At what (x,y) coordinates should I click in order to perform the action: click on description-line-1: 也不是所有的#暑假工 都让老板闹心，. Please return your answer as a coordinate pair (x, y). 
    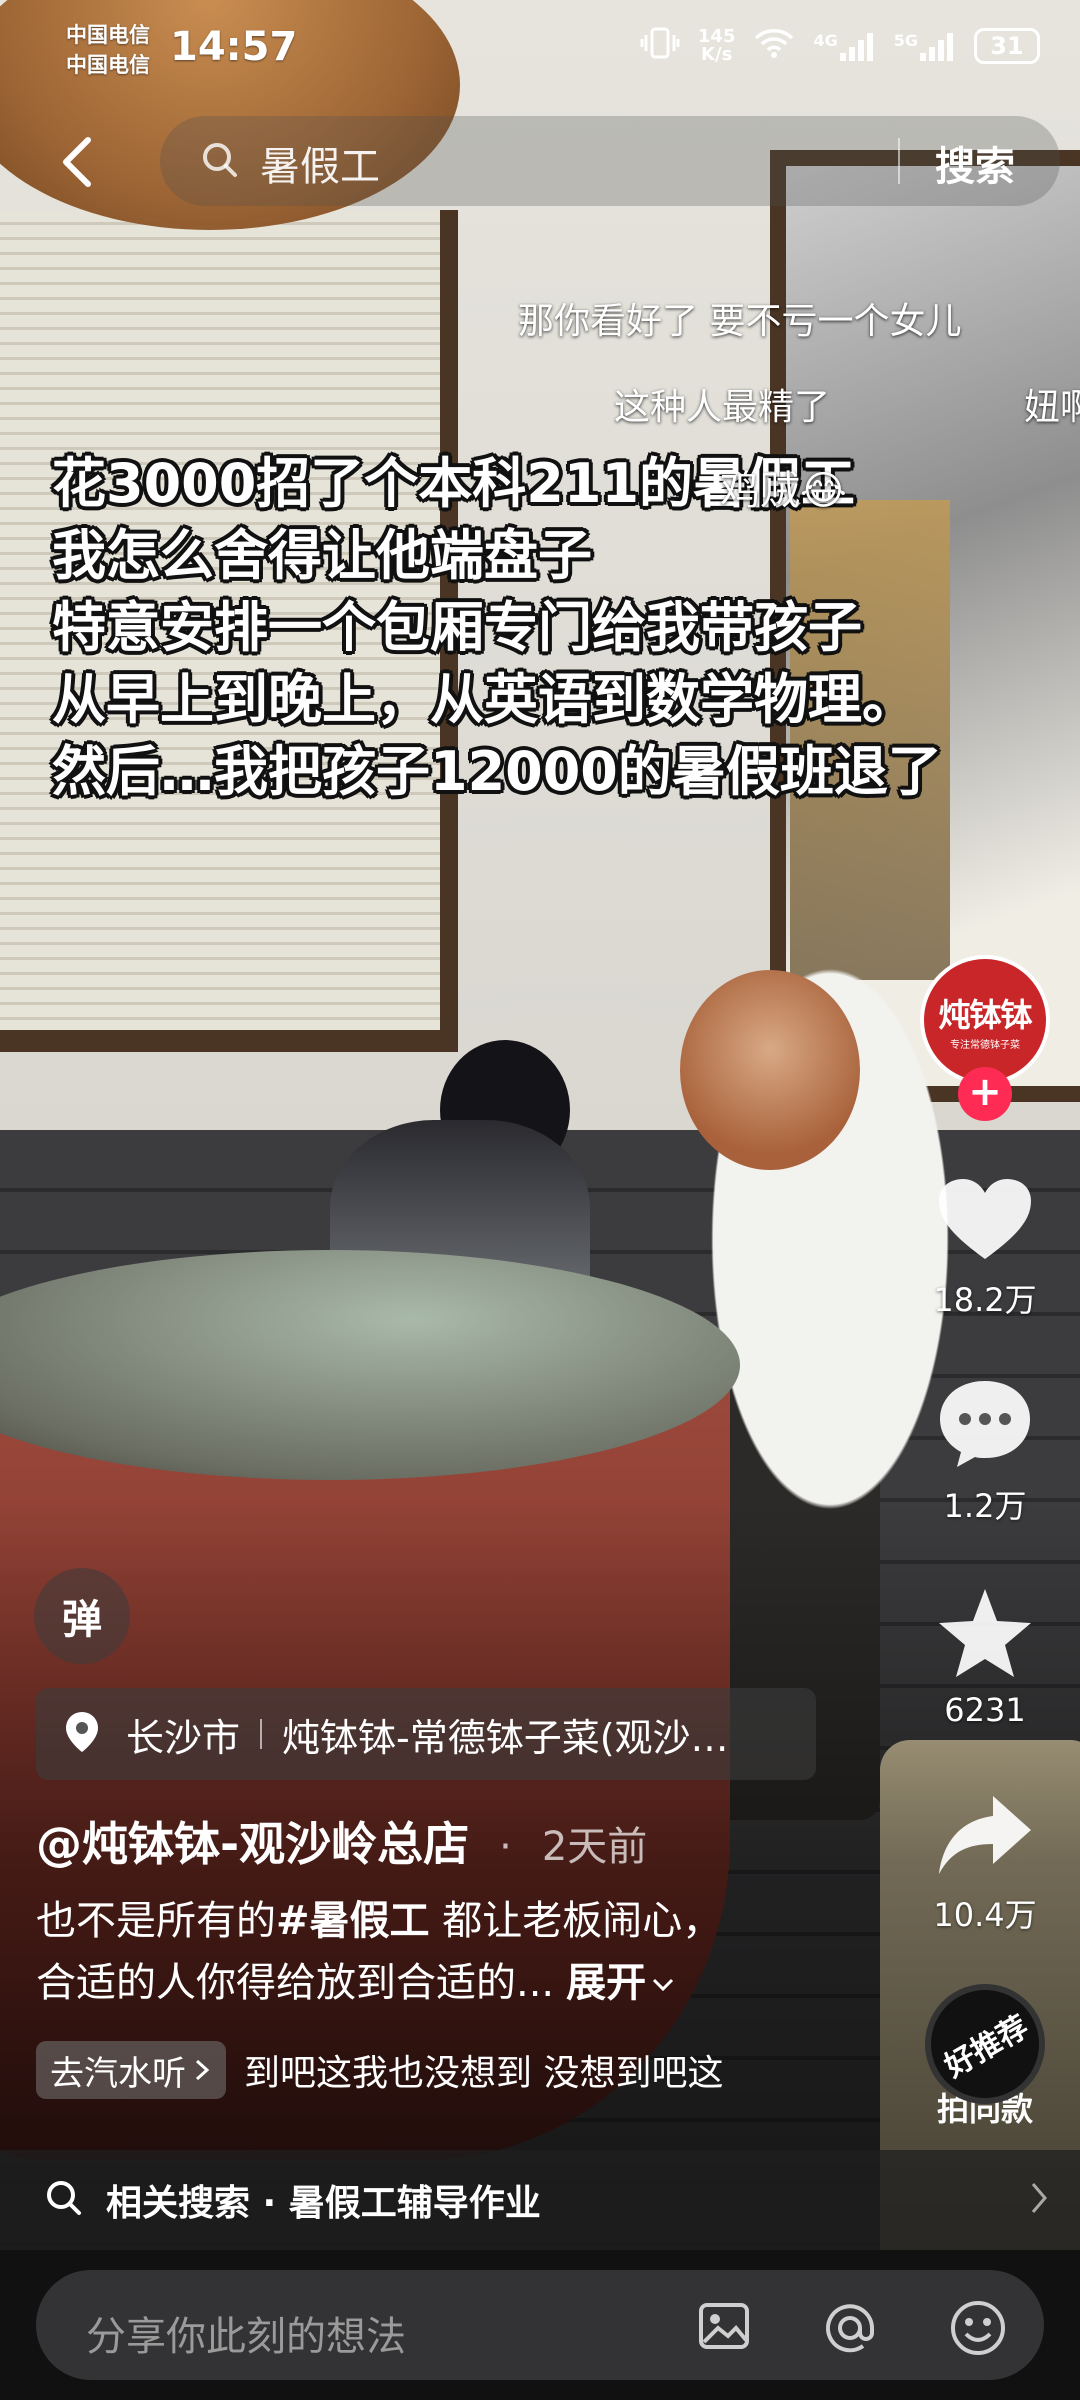
    Looking at the image, I should click on (416, 1921).